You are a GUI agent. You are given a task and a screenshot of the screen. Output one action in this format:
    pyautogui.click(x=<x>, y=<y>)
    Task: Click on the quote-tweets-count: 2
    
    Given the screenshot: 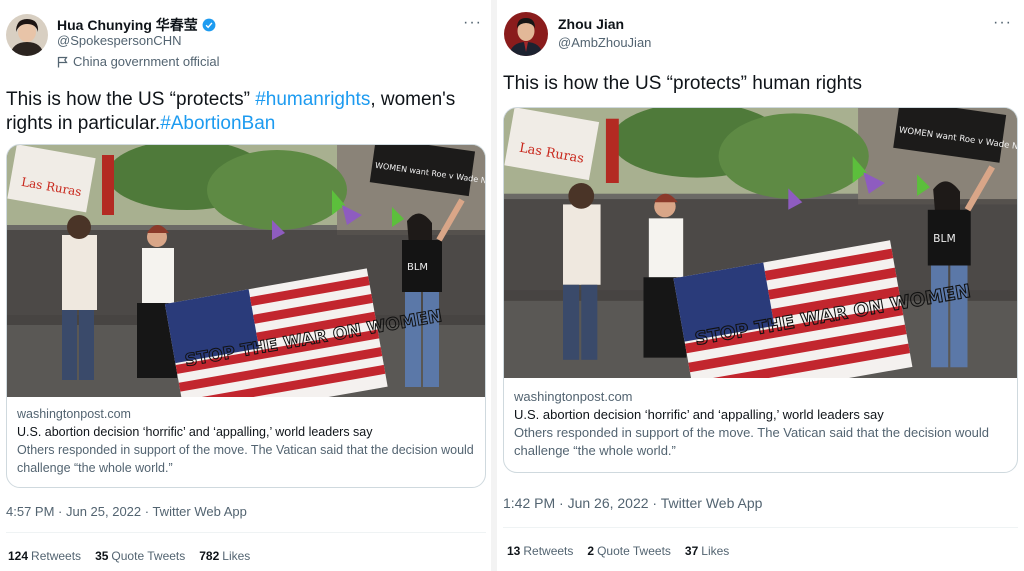 What is the action you would take?
    pyautogui.click(x=591, y=551)
    